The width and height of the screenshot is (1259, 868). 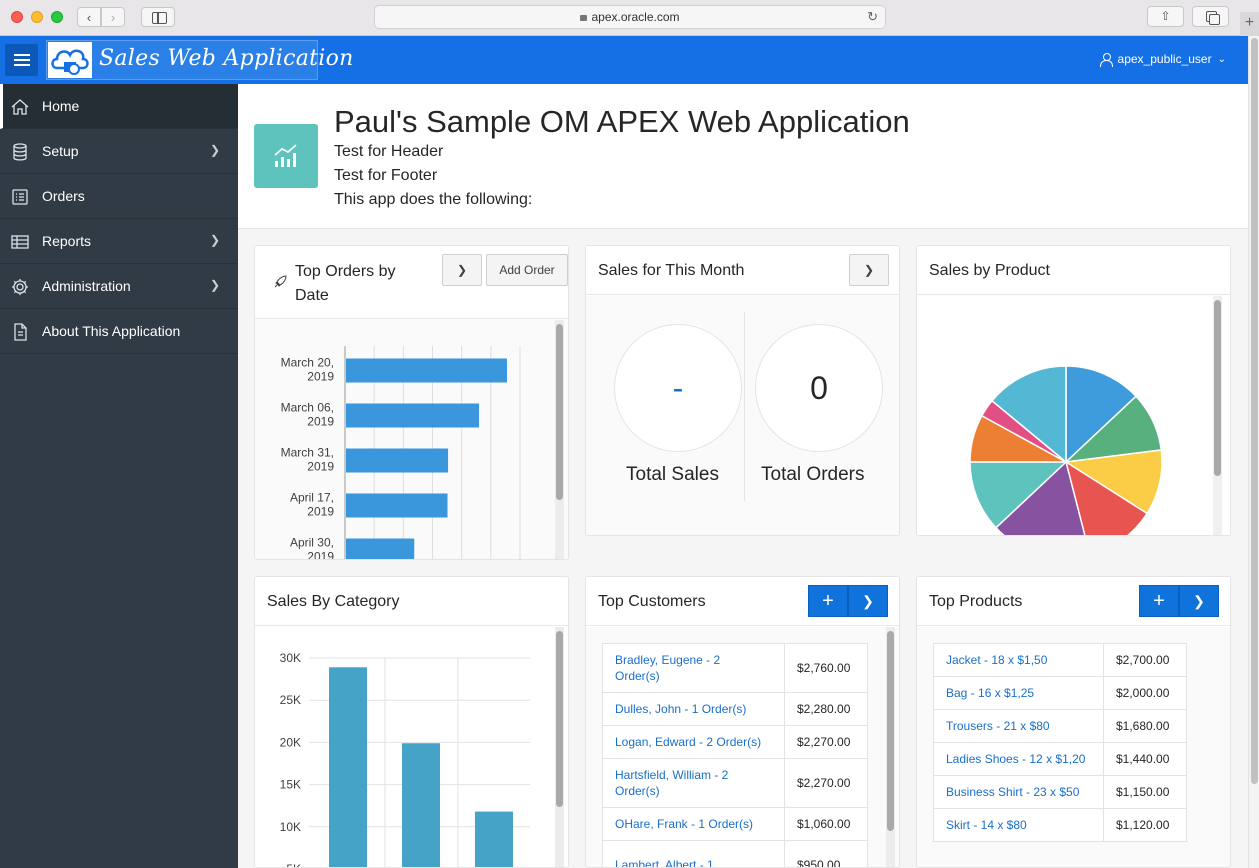 I want to click on card-title: Sales By Category, so click(x=333, y=601).